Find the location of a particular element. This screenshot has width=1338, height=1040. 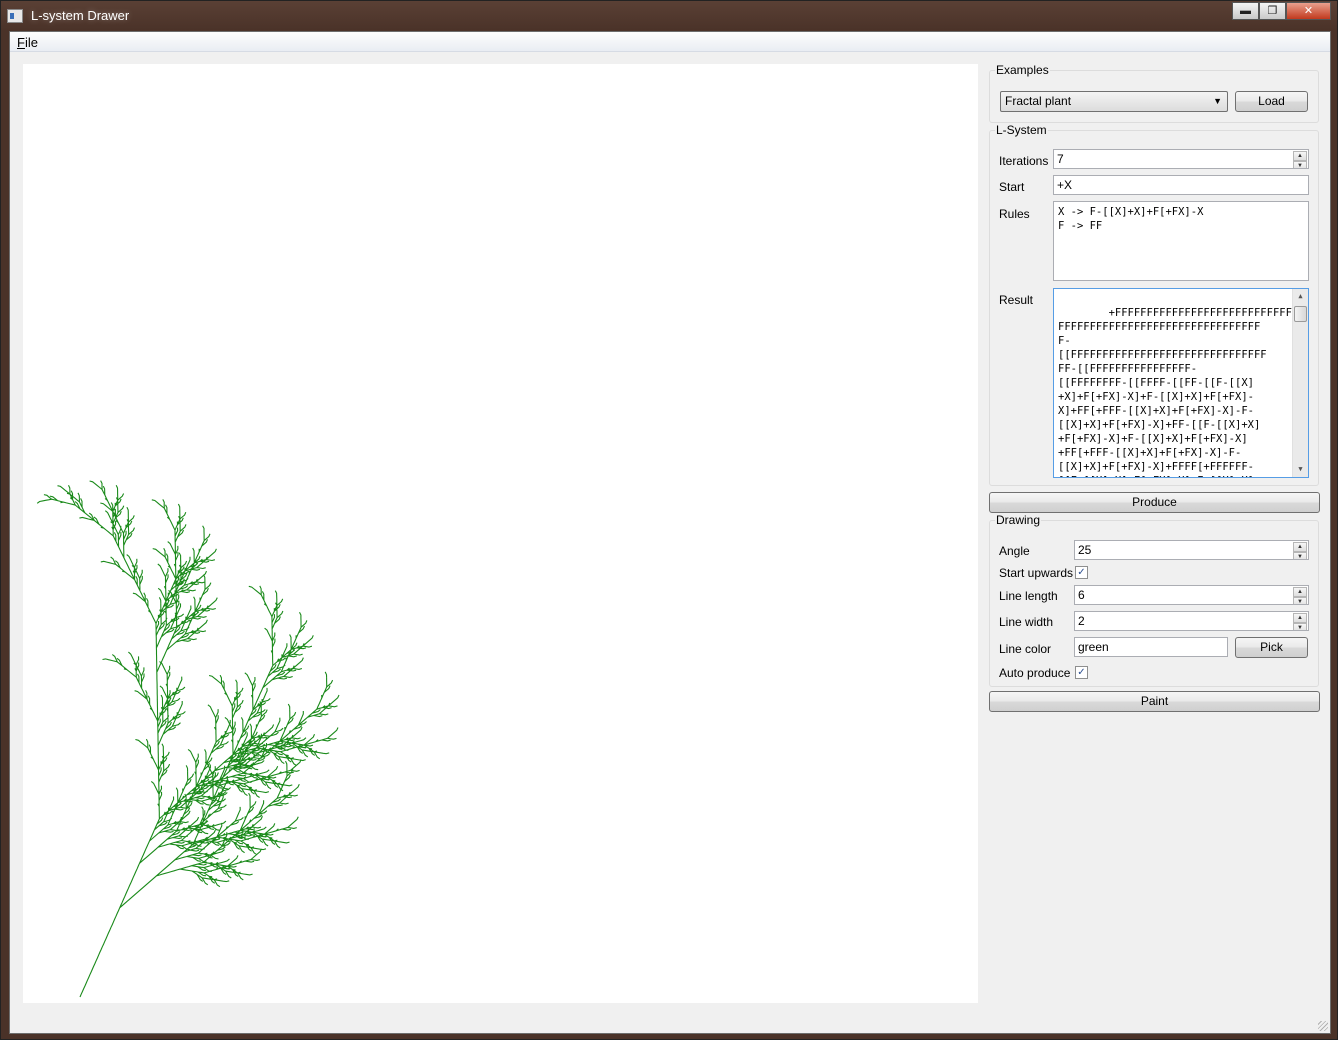

line-width-stepper: ▲ ▼ is located at coordinates (1300, 621).